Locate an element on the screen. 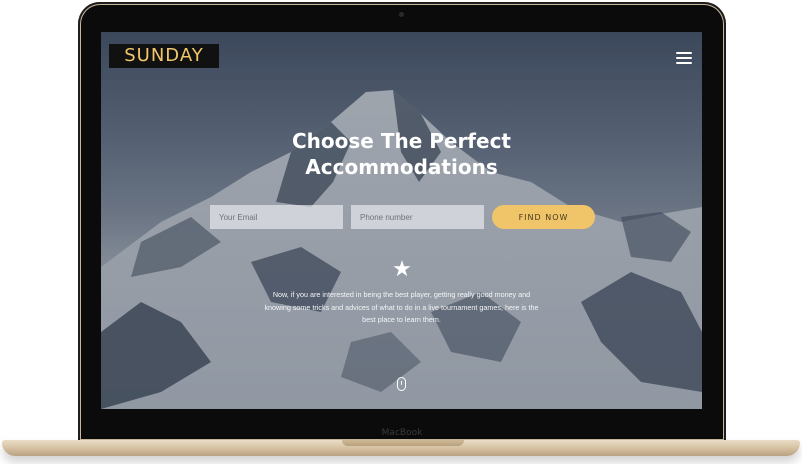 Image resolution: width=802 pixels, height=464 pixels. scroll-wheel is located at coordinates (401, 383).